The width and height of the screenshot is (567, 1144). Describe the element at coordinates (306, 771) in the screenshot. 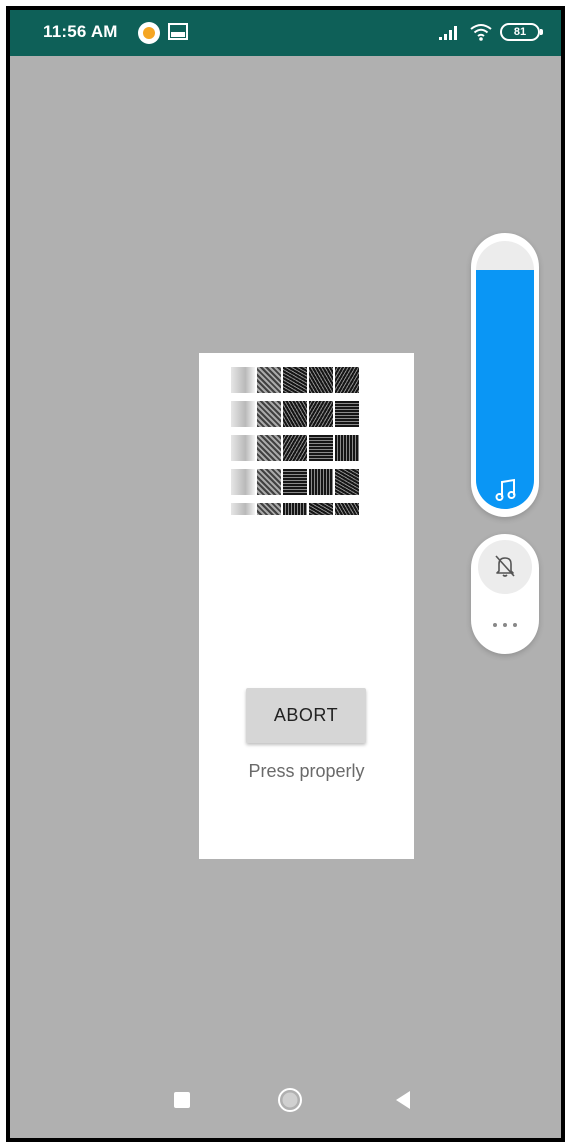

I see `status-message: Press properly` at that location.